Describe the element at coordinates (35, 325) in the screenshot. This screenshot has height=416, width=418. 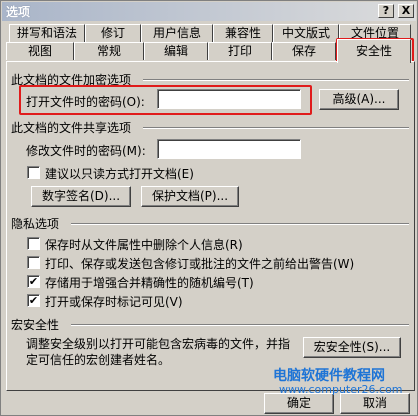
I see `macro-section-title: 宏安全性` at that location.